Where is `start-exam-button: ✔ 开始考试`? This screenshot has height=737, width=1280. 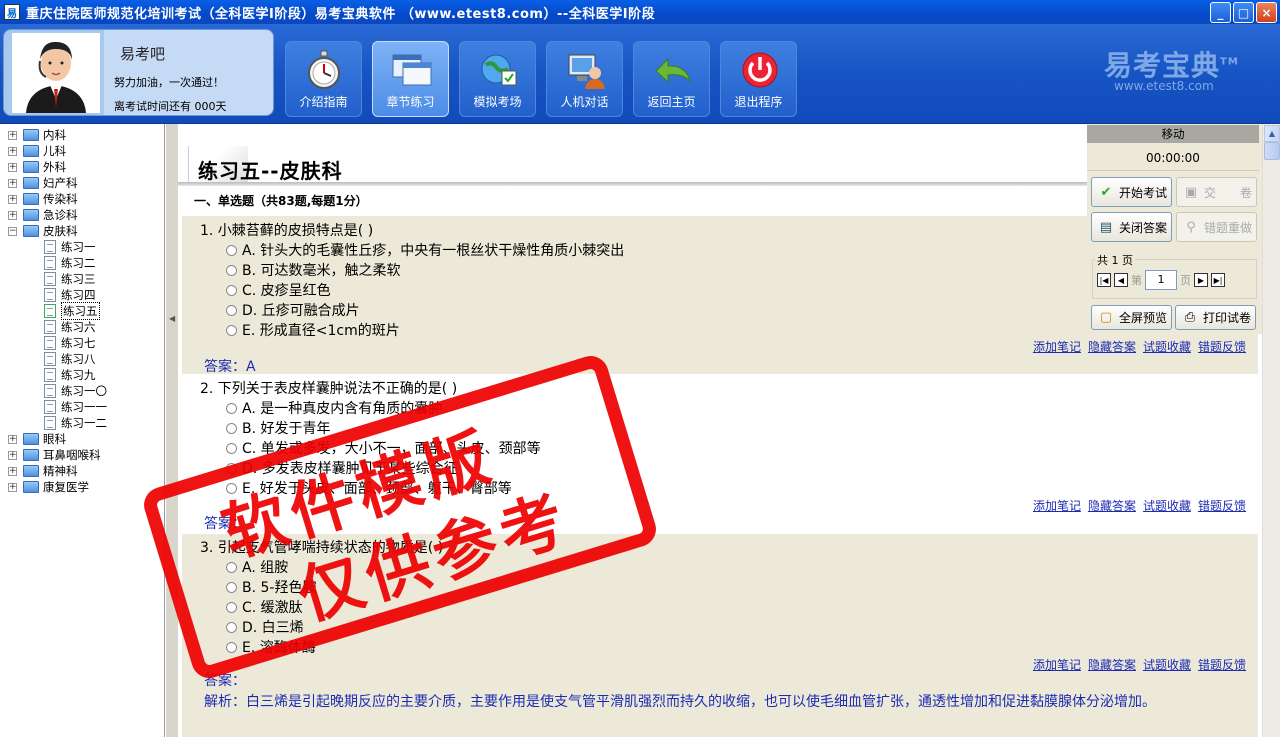 start-exam-button: ✔ 开始考试 is located at coordinates (1131, 192).